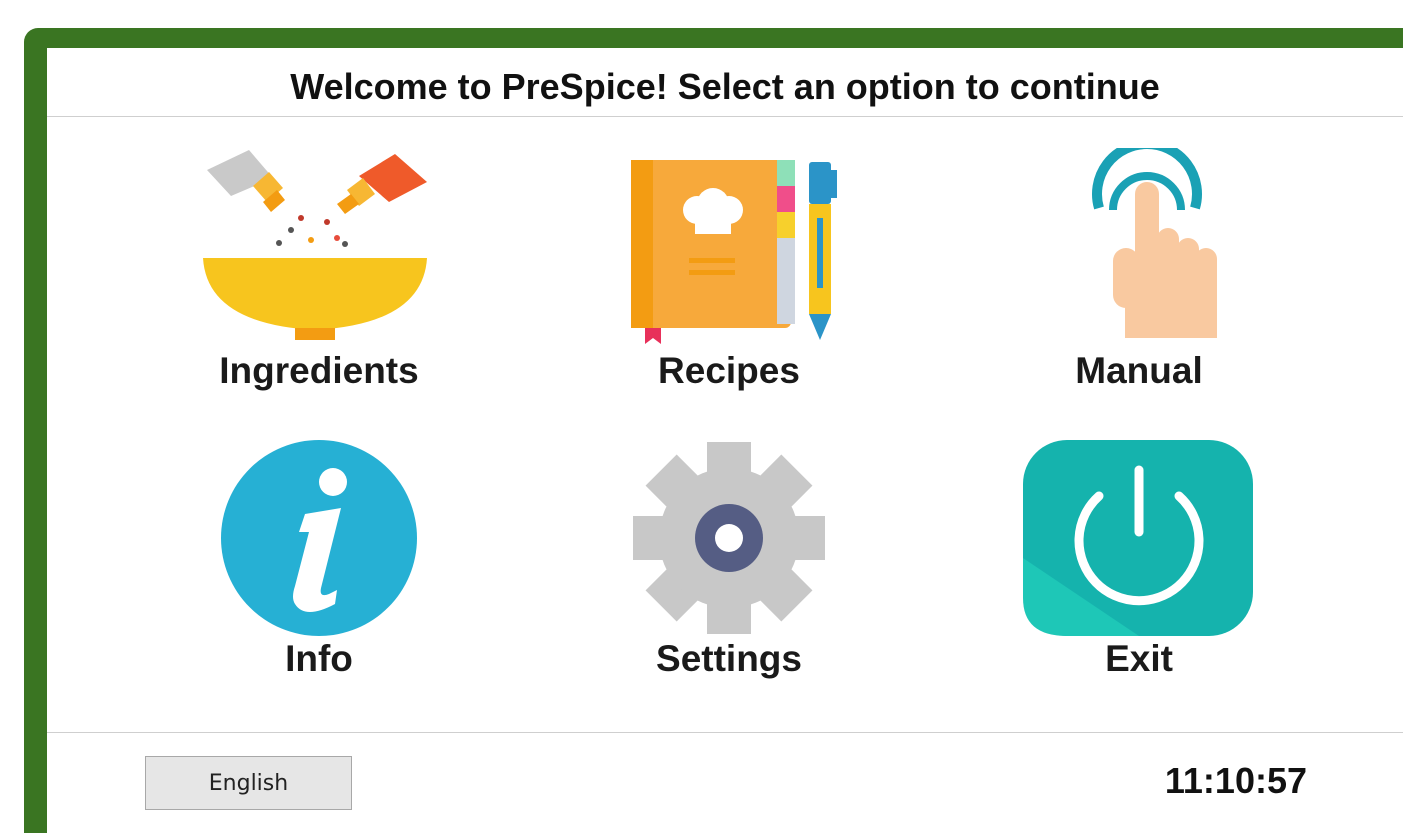 The image size is (1403, 833). I want to click on header-divider, so click(725, 116).